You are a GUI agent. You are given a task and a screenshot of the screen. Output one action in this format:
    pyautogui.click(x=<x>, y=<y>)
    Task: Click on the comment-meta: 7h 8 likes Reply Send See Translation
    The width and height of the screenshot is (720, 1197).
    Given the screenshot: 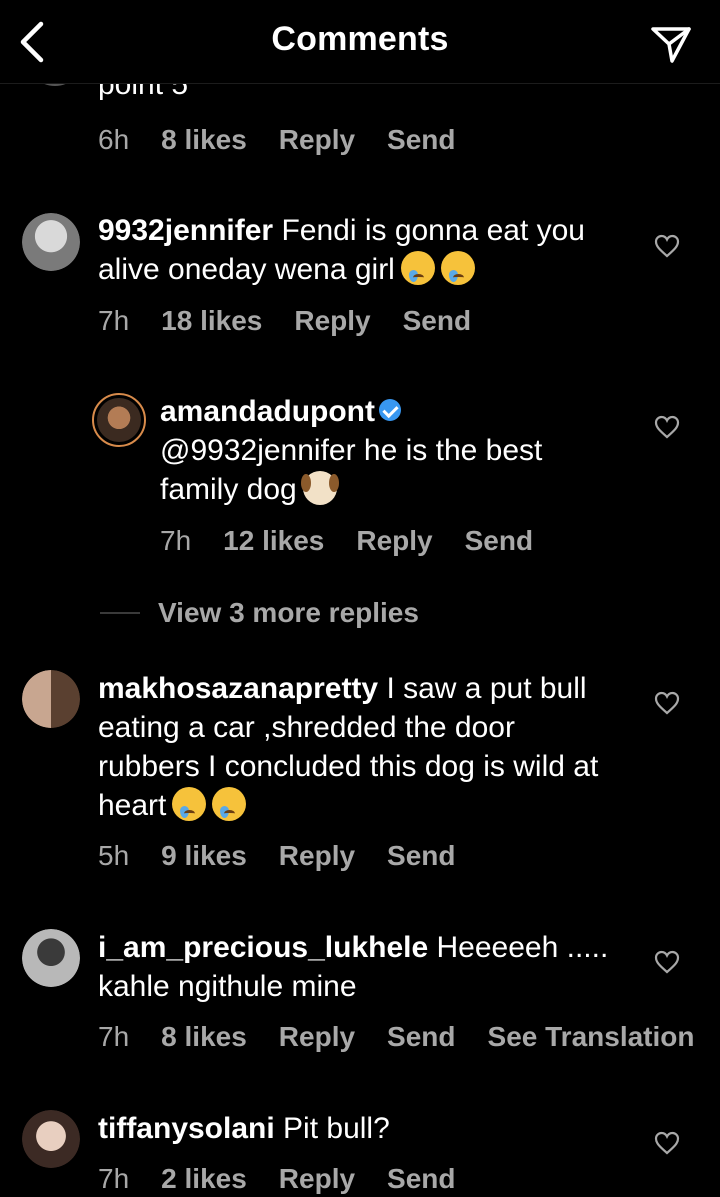 What is the action you would take?
    pyautogui.click(x=396, y=1037)
    